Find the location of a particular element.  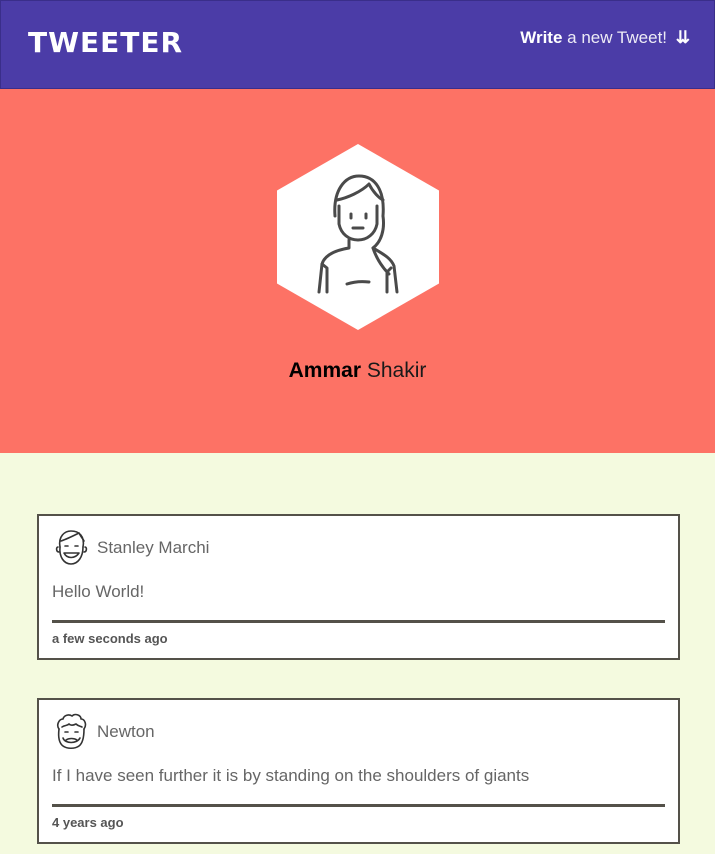

profile-first-name: Ammar is located at coordinates (324, 370).